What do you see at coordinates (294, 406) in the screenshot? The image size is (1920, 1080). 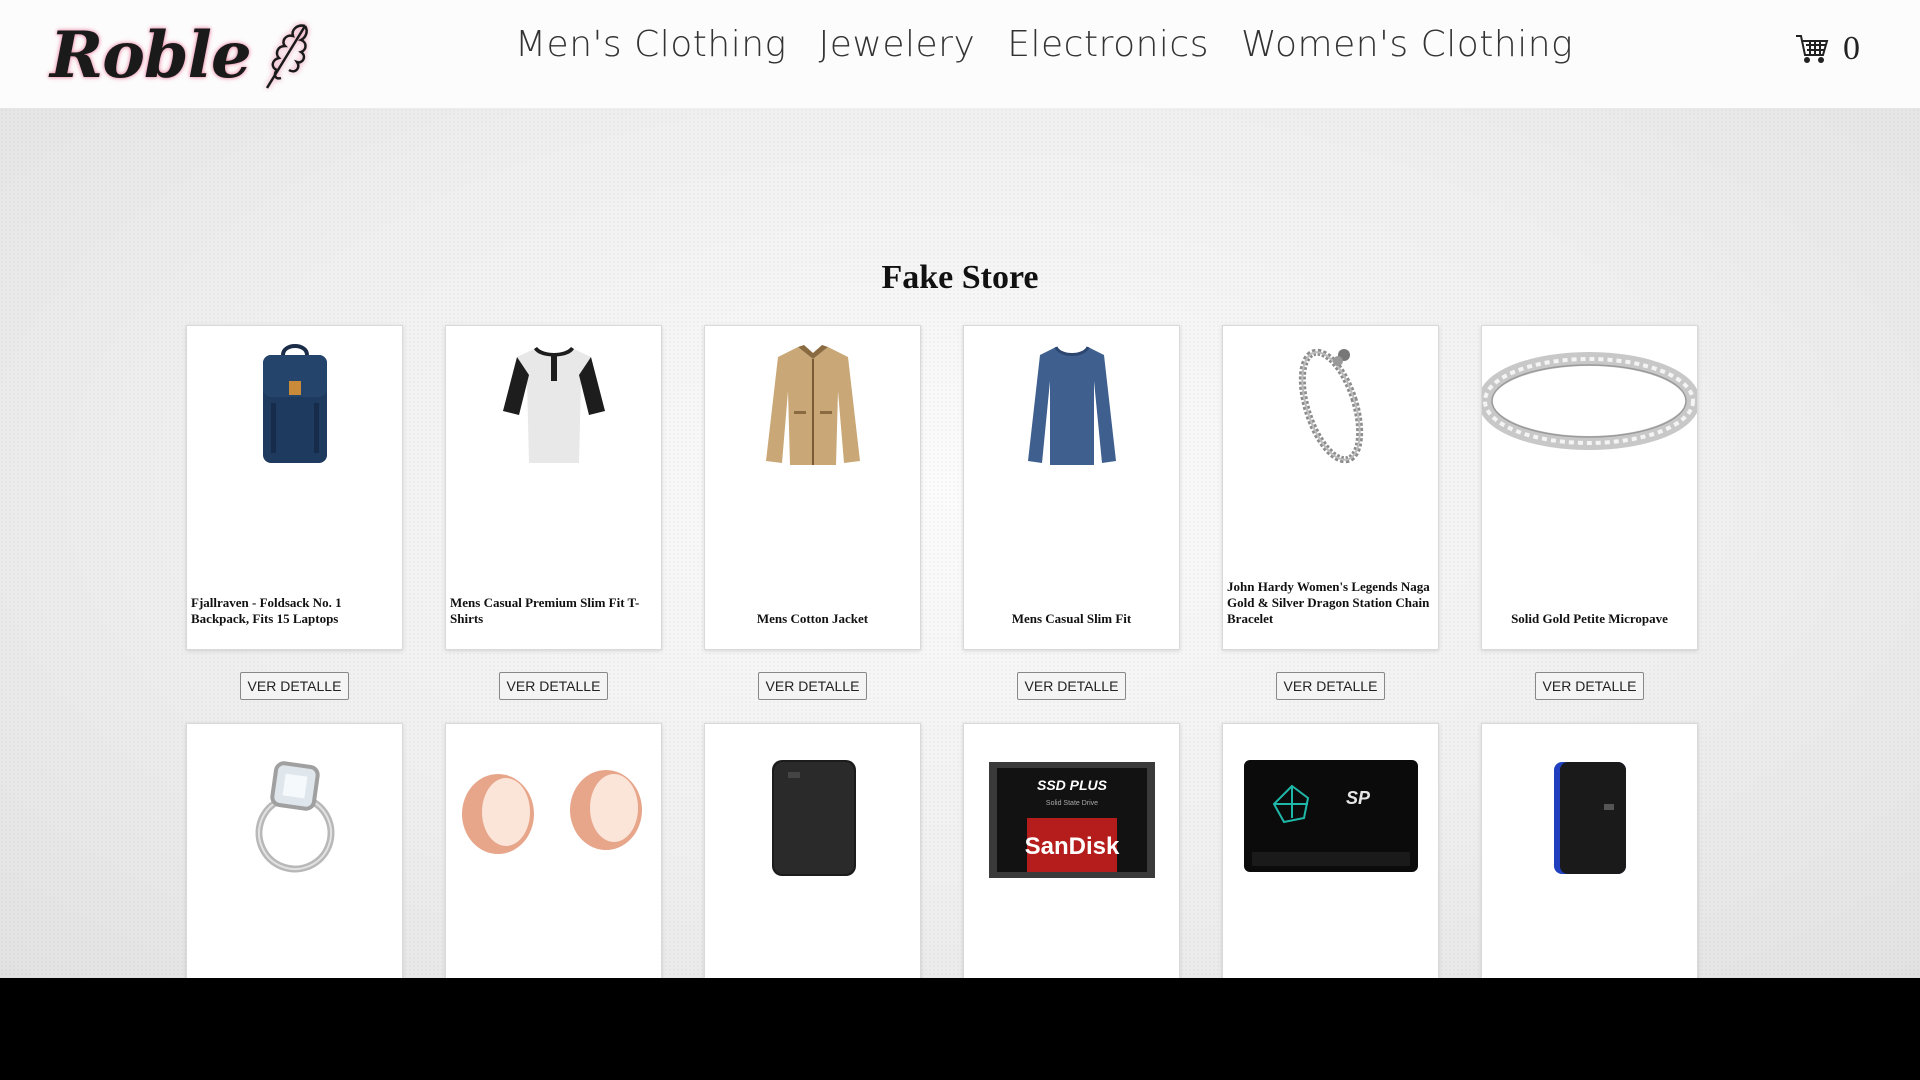 I see `backpack-image` at bounding box center [294, 406].